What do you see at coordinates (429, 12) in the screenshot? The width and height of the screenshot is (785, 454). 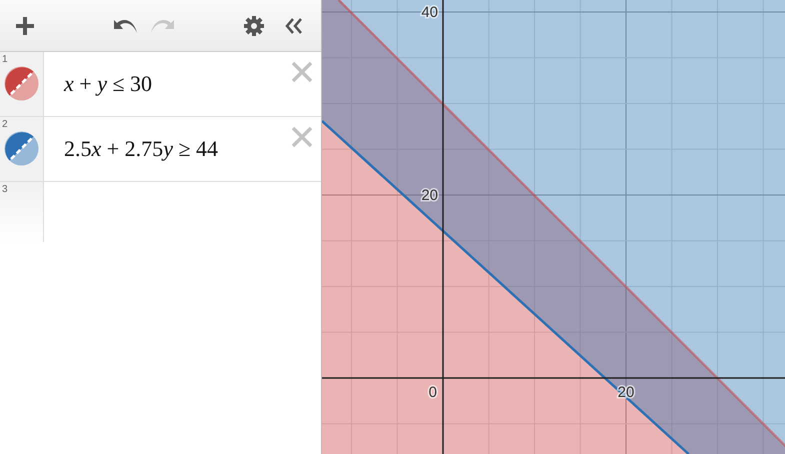 I see `axis-tick-label: 40` at bounding box center [429, 12].